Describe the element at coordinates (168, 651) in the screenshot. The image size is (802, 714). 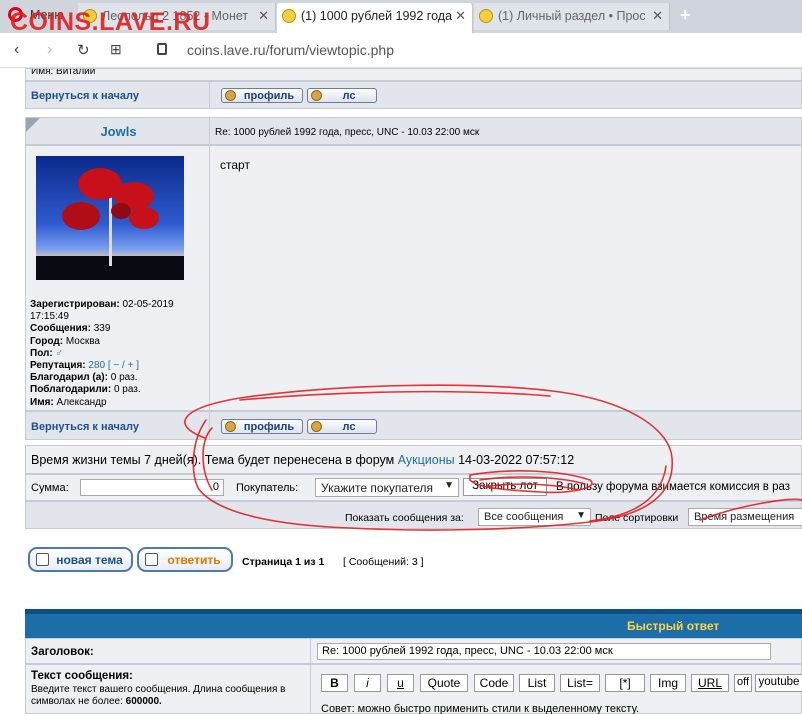
I see `subject-label-cell: Заголовок:` at that location.